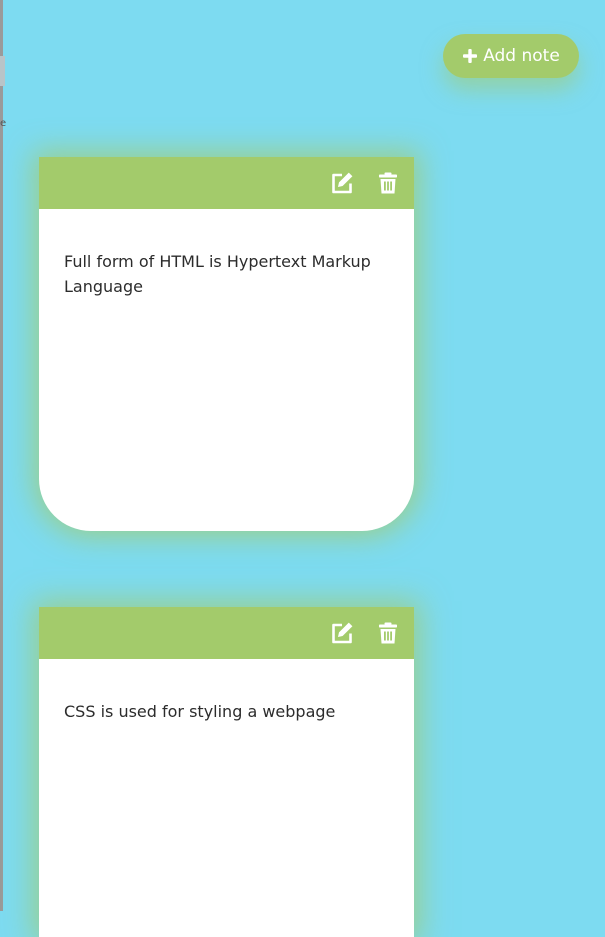  What do you see at coordinates (2, 71) in the screenshot?
I see `window-edge-tab` at bounding box center [2, 71].